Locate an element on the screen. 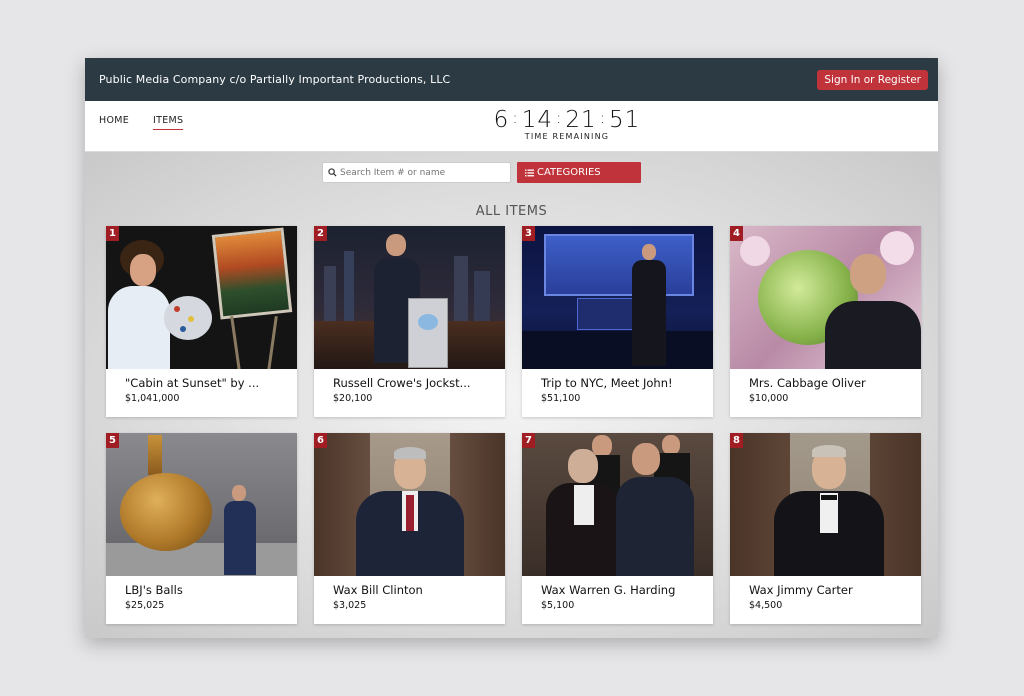  countdown-timer: 6:14:21:51 TIME REMAINING is located at coordinates (567, 124).